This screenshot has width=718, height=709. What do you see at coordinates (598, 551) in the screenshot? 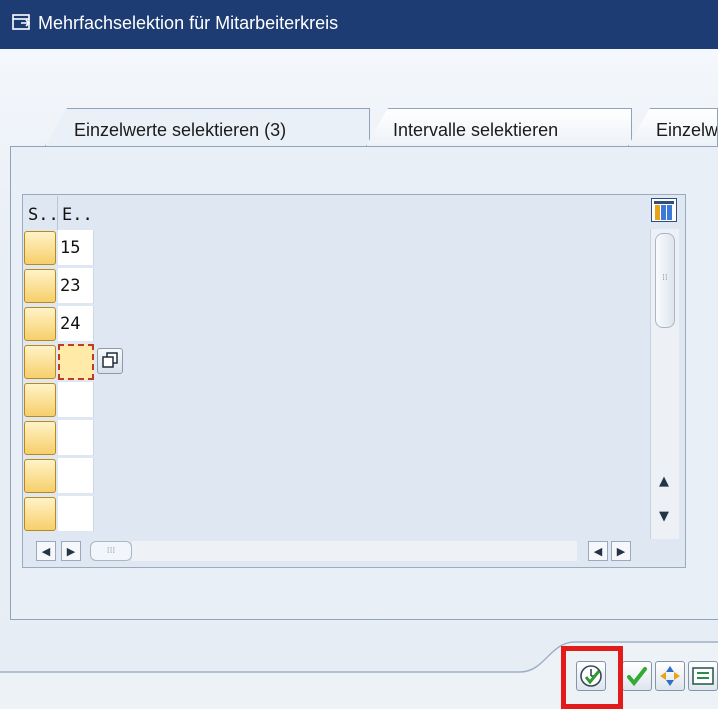
I see `page-left-icon: ◀` at bounding box center [598, 551].